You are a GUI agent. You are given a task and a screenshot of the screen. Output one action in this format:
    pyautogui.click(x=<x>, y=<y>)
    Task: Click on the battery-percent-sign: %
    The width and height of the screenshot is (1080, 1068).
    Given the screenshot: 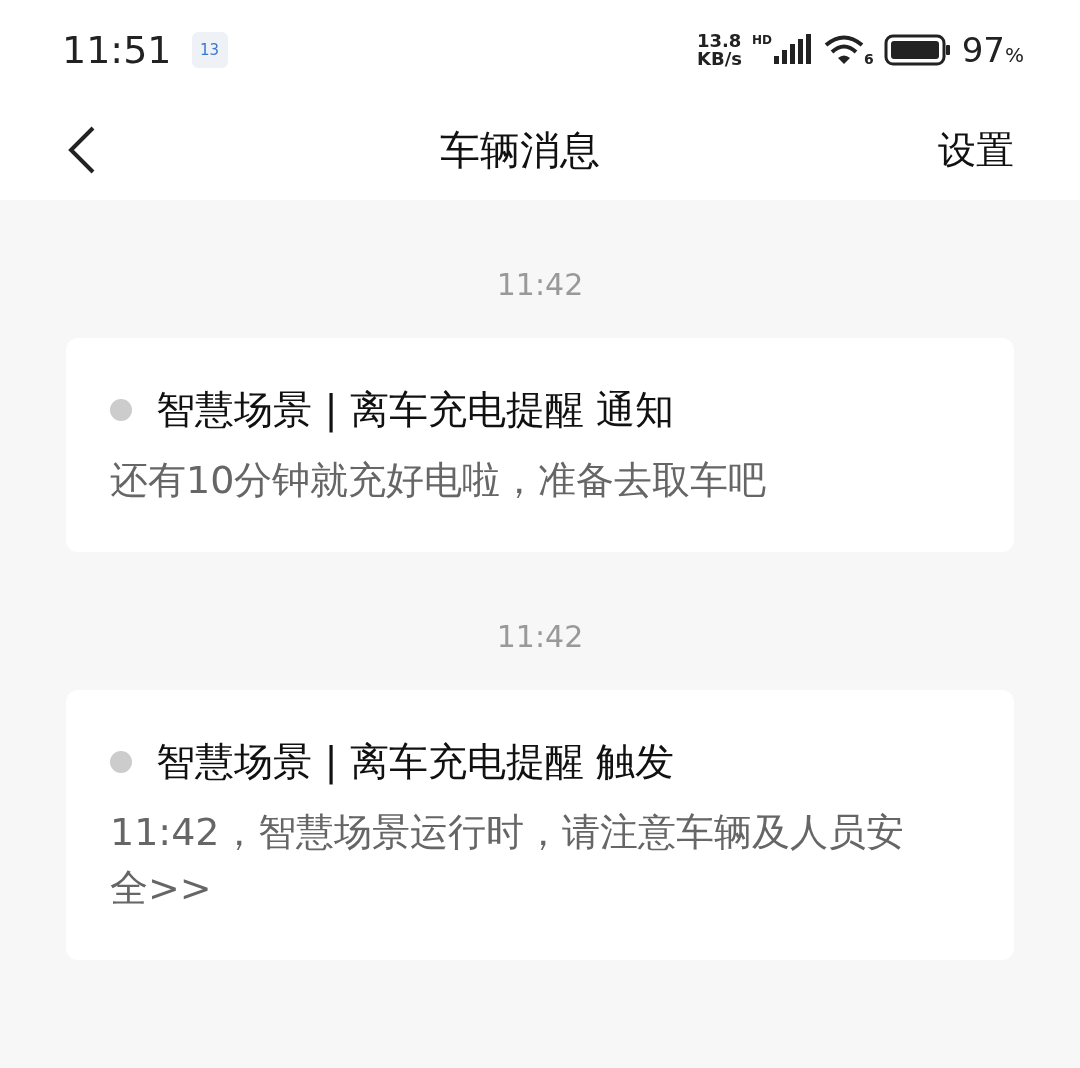 What is the action you would take?
    pyautogui.click(x=1014, y=55)
    